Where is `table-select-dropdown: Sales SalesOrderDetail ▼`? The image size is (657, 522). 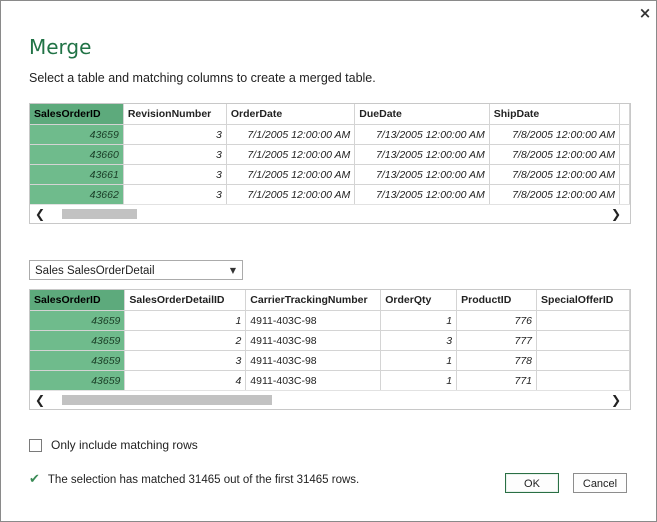
table-select-dropdown: Sales SalesOrderDetail ▼ is located at coordinates (136, 270).